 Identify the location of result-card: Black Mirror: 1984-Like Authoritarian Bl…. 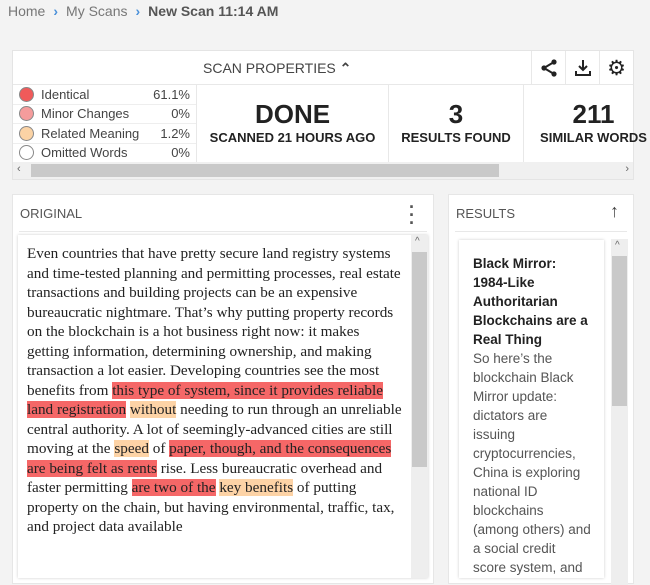
(531, 409).